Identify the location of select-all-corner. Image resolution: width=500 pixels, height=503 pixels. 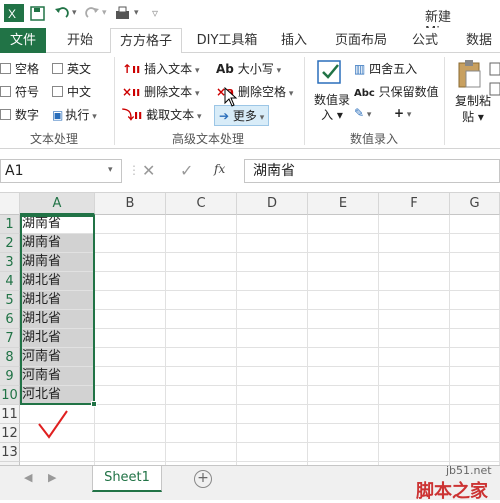
(10, 204).